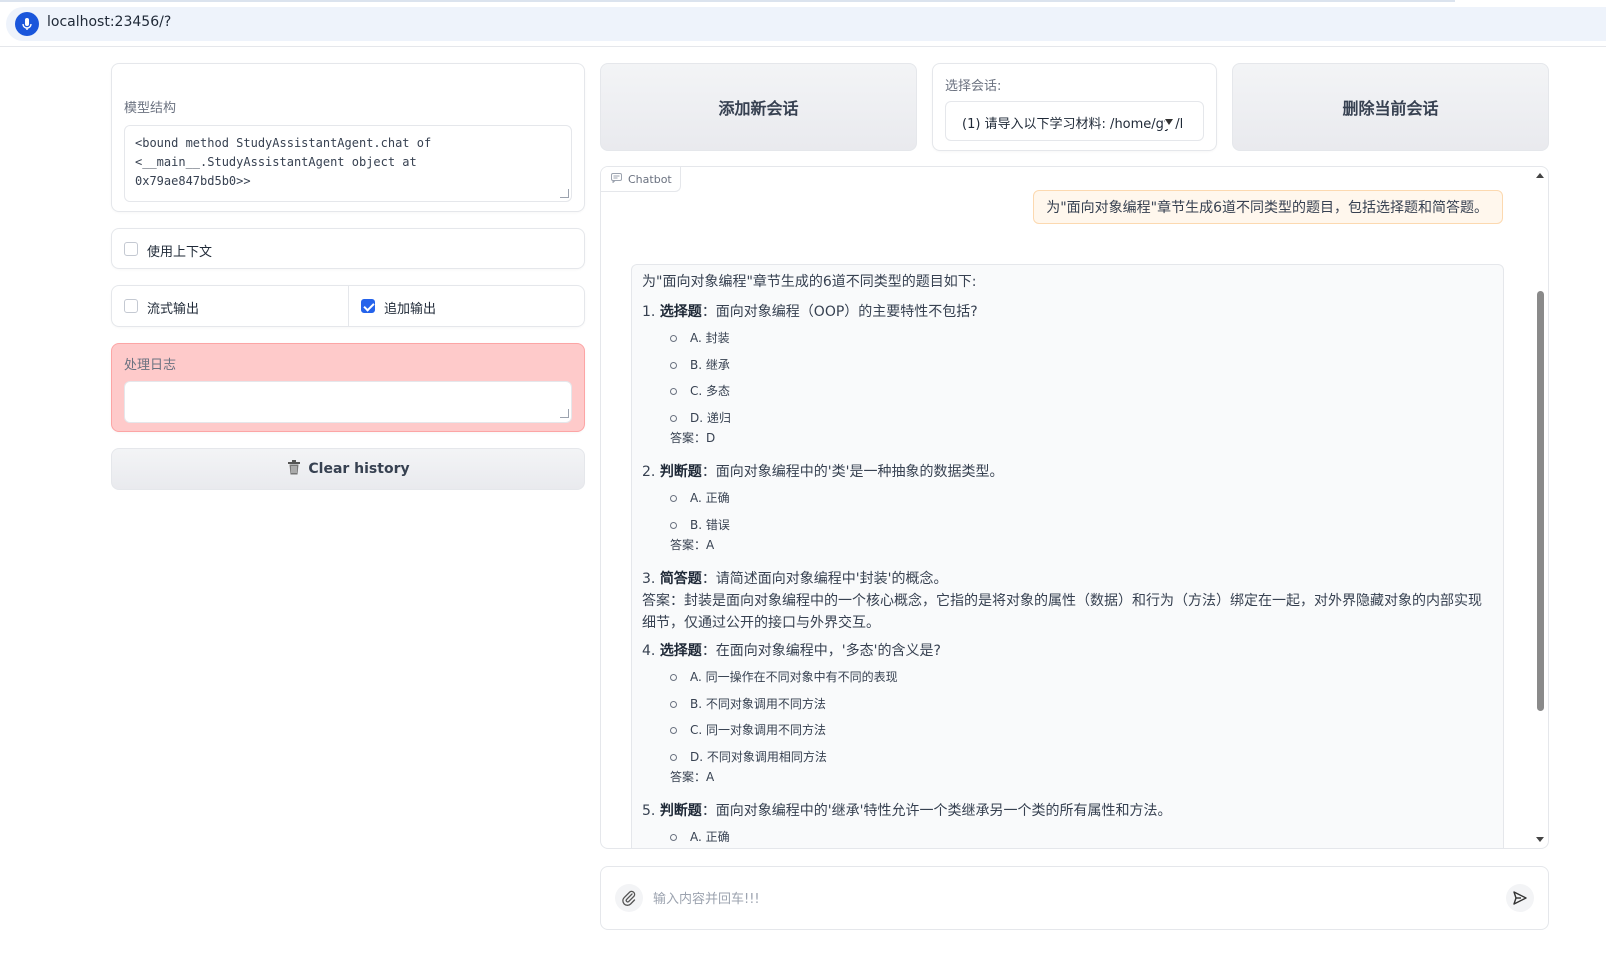 The width and height of the screenshot is (1606, 971). What do you see at coordinates (821, 651) in the screenshot?
I see `question-text: ：在面向对象编程中，'多态'的含义是?` at bounding box center [821, 651].